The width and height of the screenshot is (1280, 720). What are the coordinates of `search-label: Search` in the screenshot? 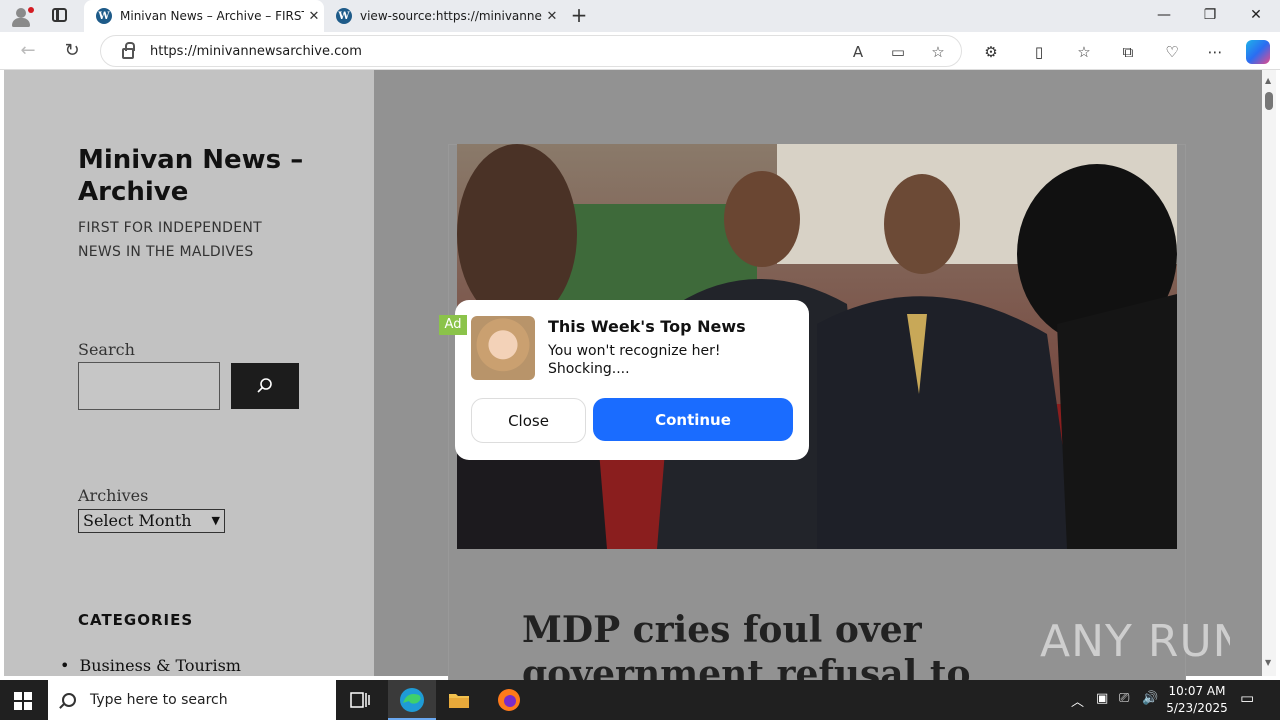 It's located at (106, 349).